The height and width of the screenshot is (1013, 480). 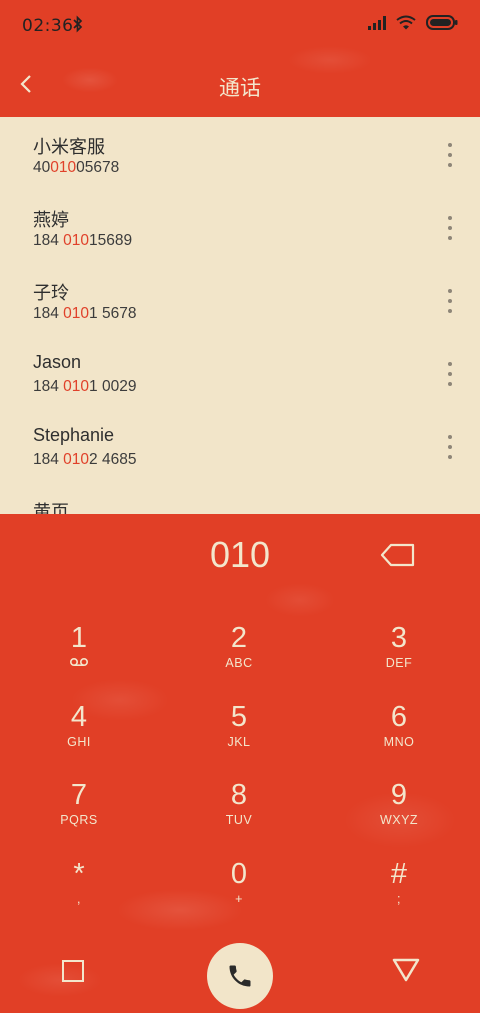 What do you see at coordinates (240, 299) in the screenshot?
I see `contact-row: 子玲 184 0101 5678` at bounding box center [240, 299].